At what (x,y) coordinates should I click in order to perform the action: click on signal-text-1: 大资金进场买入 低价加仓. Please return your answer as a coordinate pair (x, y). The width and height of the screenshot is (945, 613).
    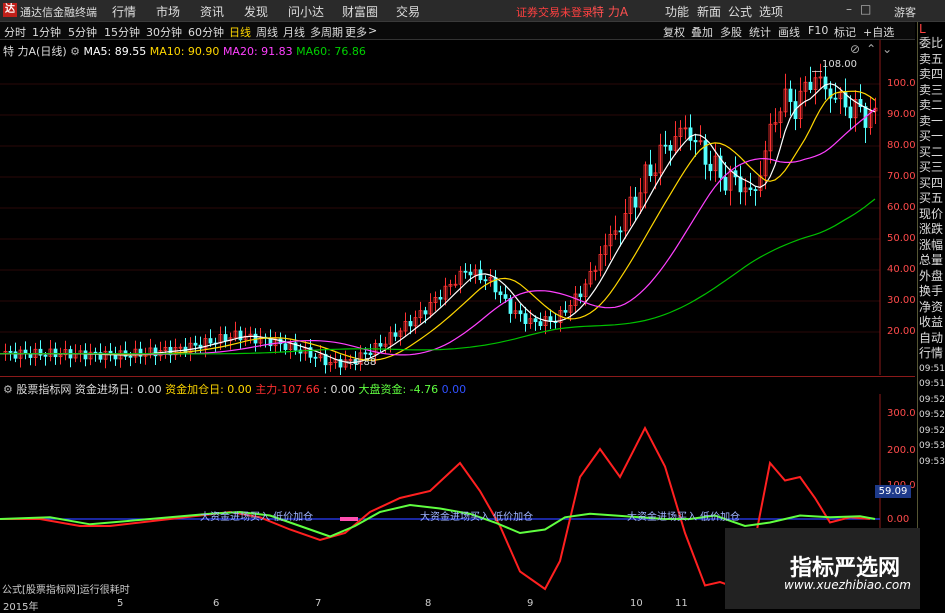
    Looking at the image, I should click on (257, 517).